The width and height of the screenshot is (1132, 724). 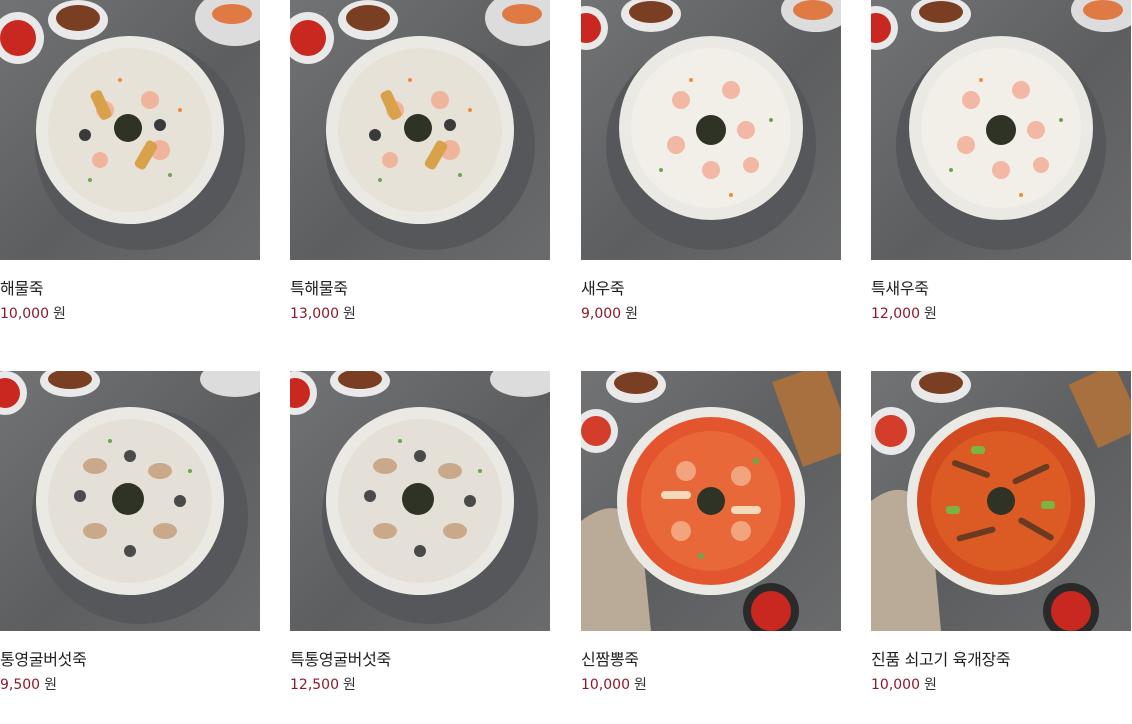 What do you see at coordinates (895, 314) in the screenshot?
I see `price-amount: 12,000` at bounding box center [895, 314].